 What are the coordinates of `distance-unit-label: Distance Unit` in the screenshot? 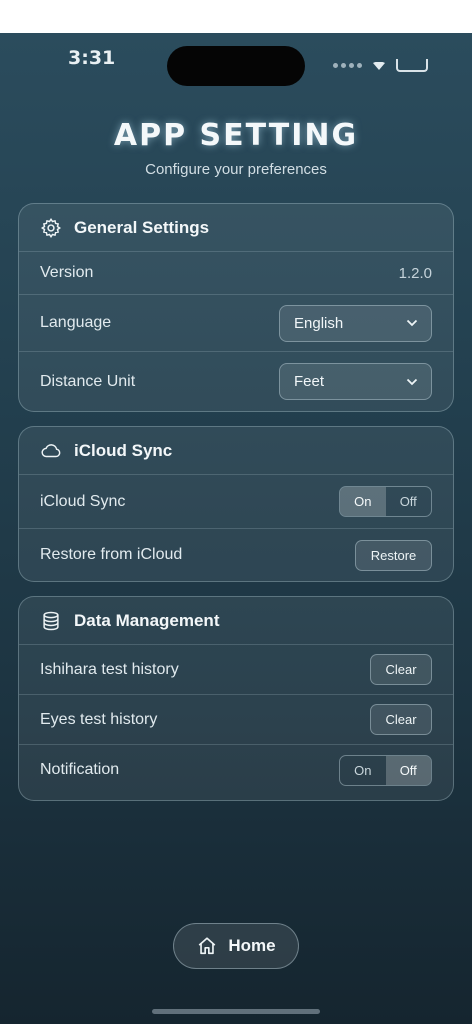 It's located at (88, 381).